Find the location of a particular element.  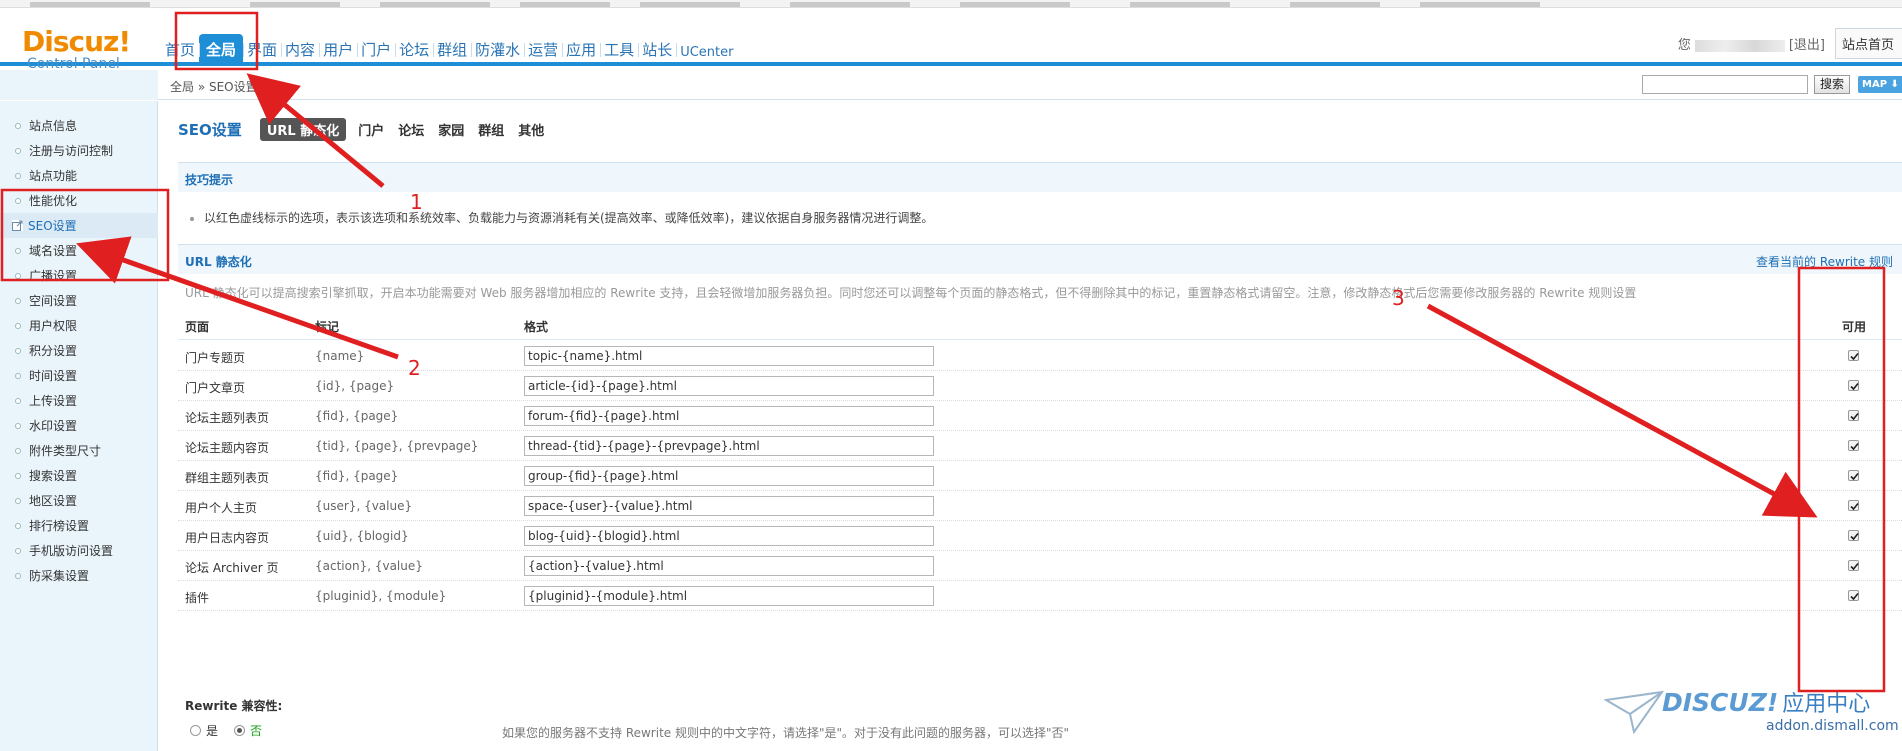

sidebar-item-search: 搜索设置 is located at coordinates (79, 475).